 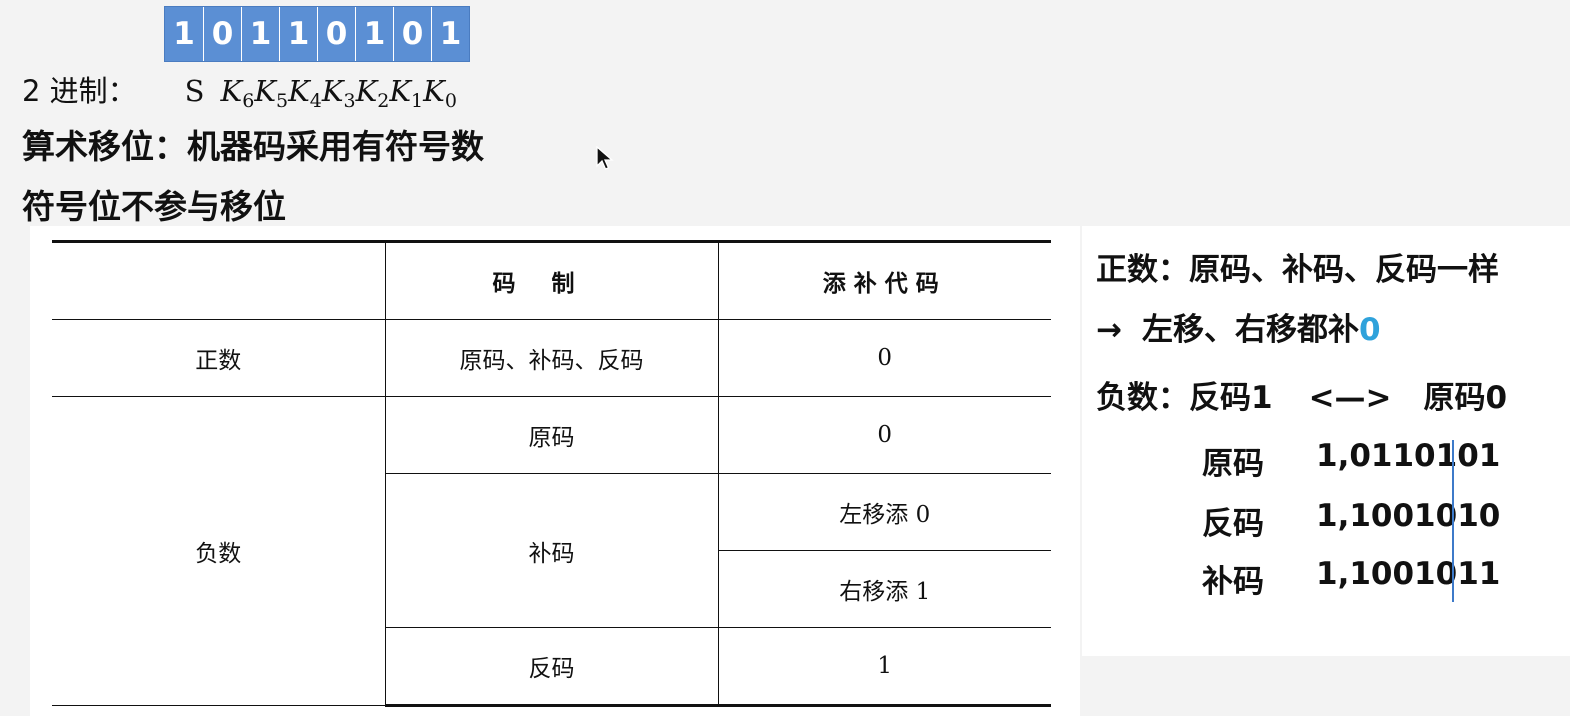 I want to click on code-example-row: 原码 1,0110101, so click(x=1351, y=460).